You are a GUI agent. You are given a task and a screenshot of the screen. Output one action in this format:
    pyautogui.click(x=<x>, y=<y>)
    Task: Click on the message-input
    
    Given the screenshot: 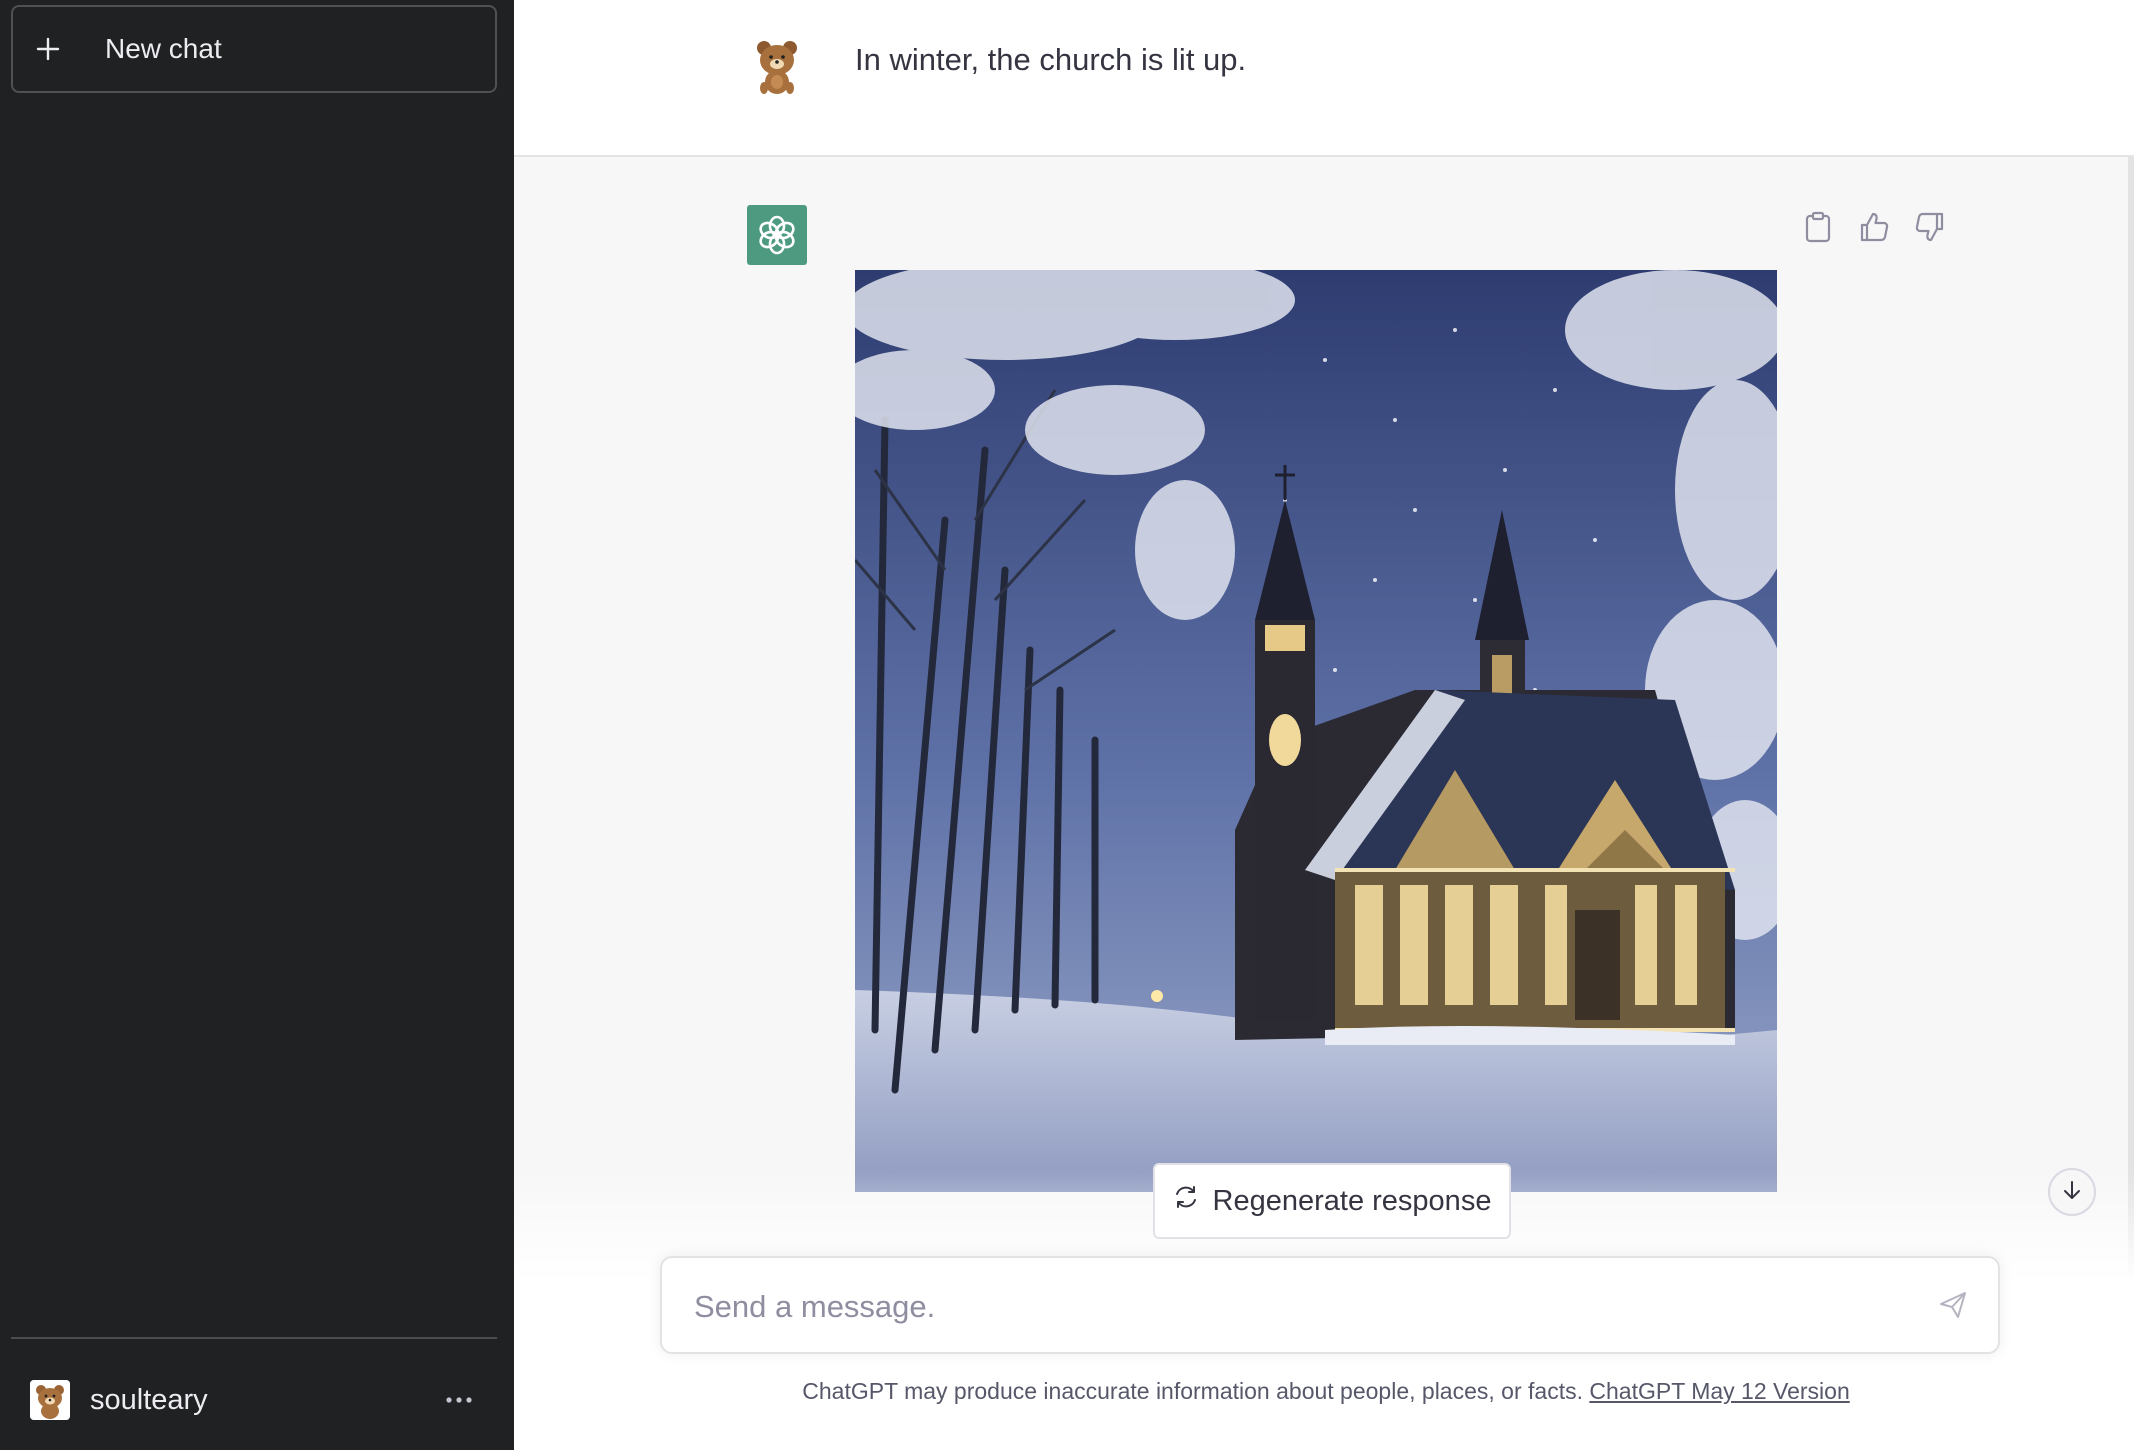 What is the action you would take?
    pyautogui.click(x=1284, y=1307)
    